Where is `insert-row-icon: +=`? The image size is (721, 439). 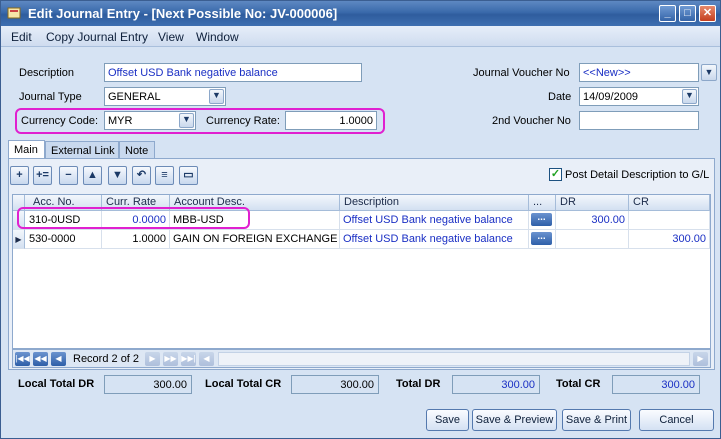 insert-row-icon: += is located at coordinates (42, 175).